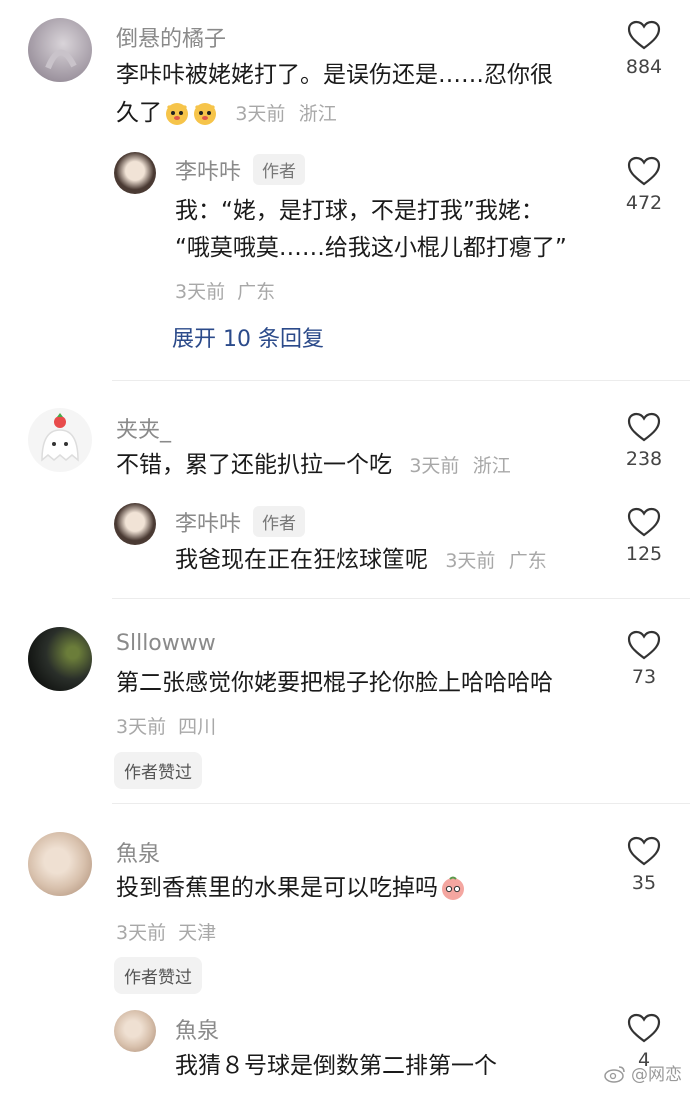 Image resolution: width=690 pixels, height=1095 pixels. Describe the element at coordinates (248, 337) in the screenshot. I see `expand-replies-link: 展开 10 条回复` at that location.